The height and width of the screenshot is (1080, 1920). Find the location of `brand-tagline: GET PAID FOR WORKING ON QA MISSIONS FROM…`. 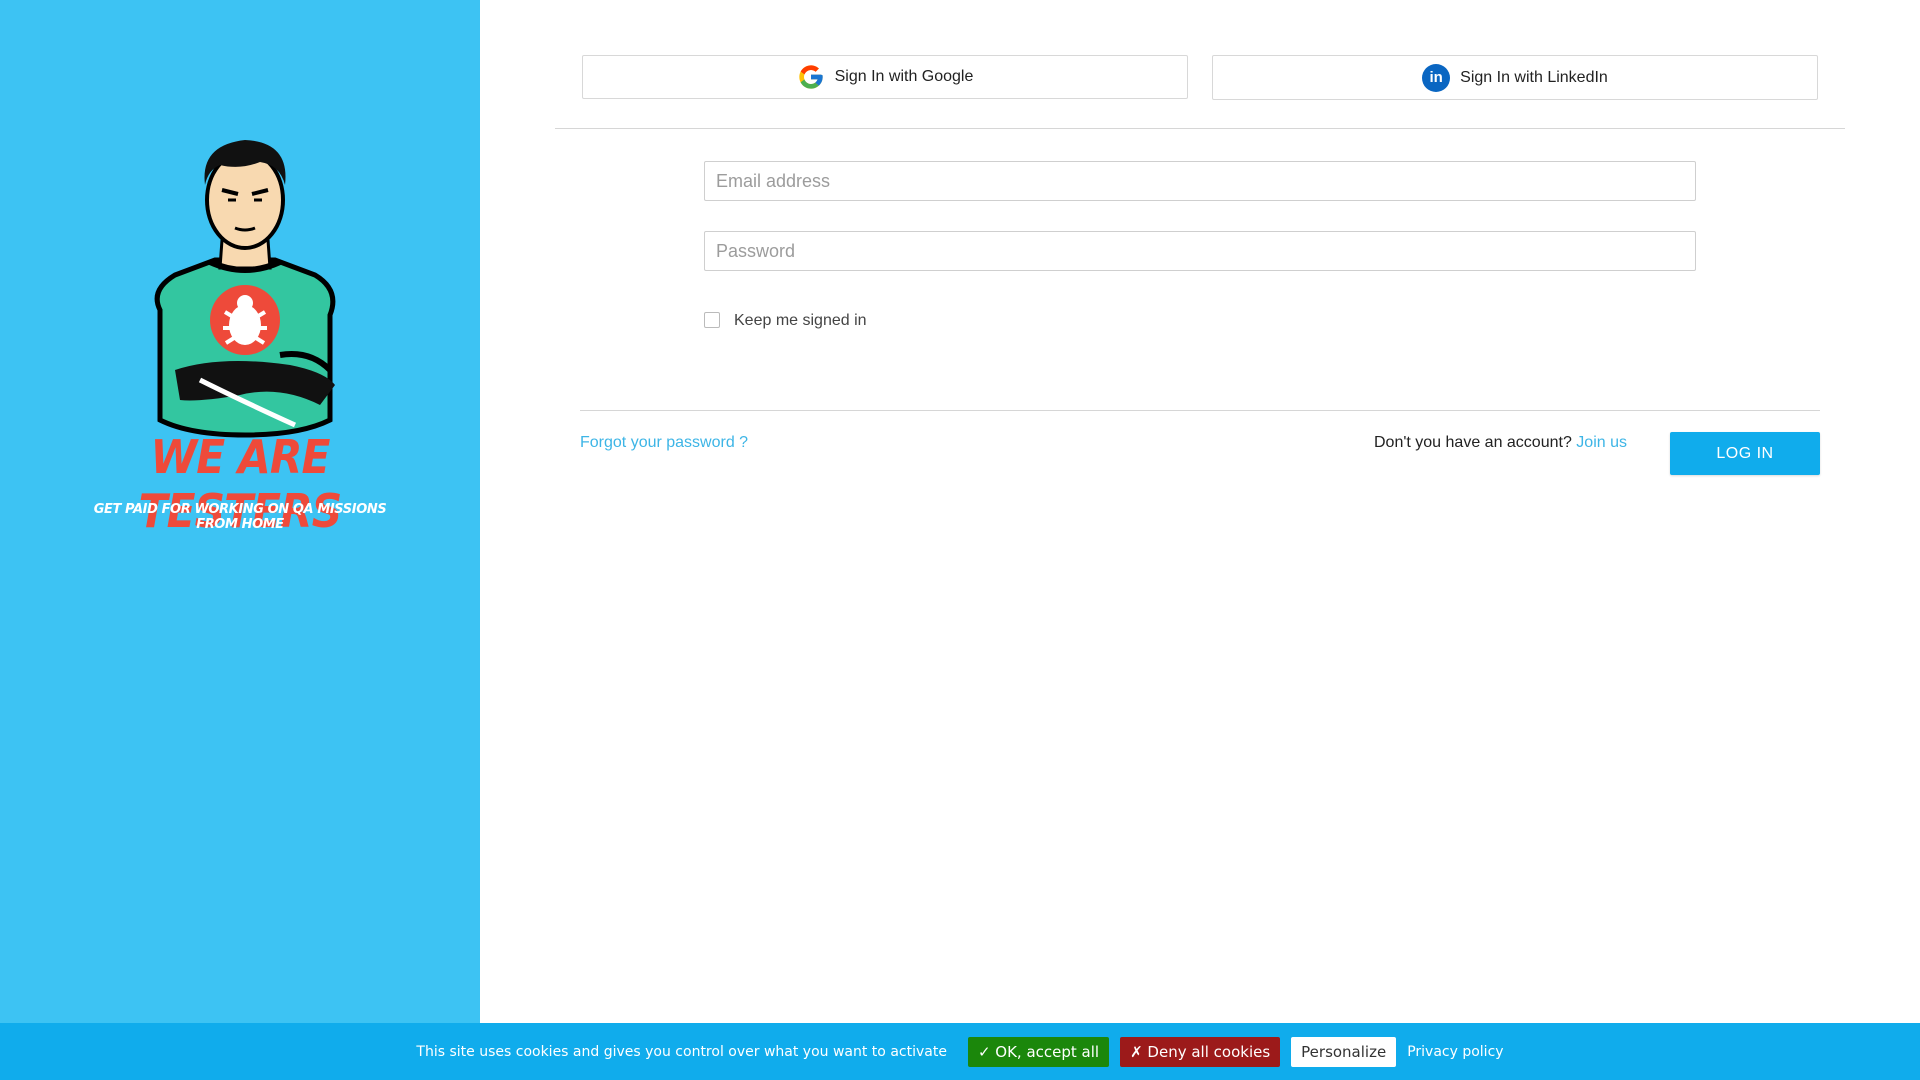

brand-tagline: GET PAID FOR WORKING ON QA MISSIONS FROM… is located at coordinates (240, 517).